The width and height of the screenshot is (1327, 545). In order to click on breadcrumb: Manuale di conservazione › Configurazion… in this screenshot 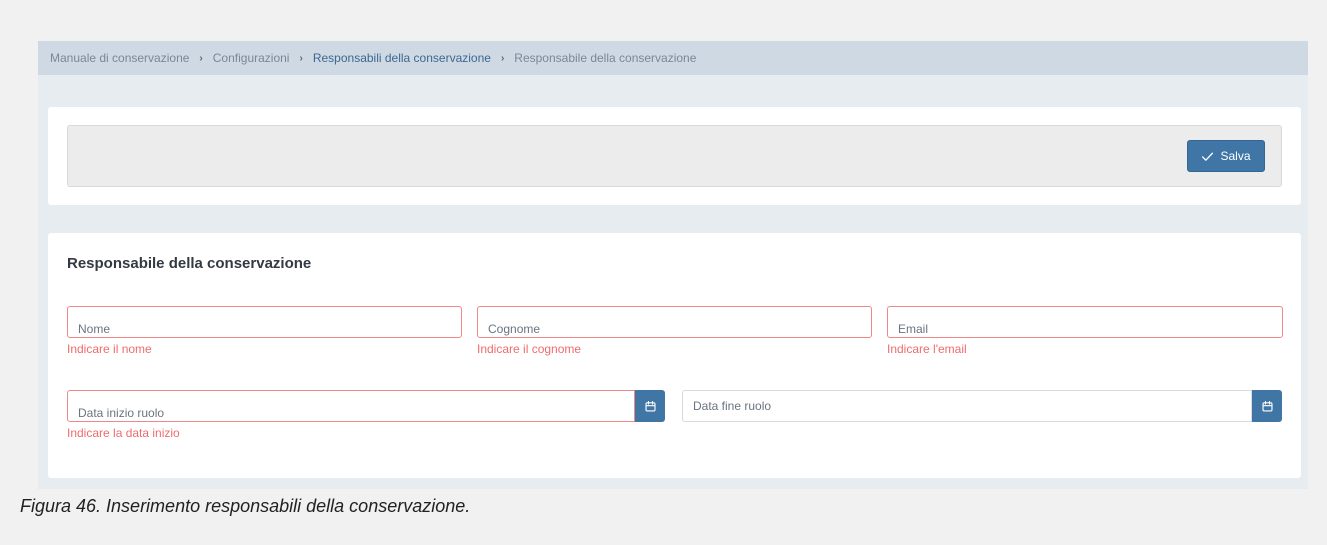, I will do `click(673, 58)`.